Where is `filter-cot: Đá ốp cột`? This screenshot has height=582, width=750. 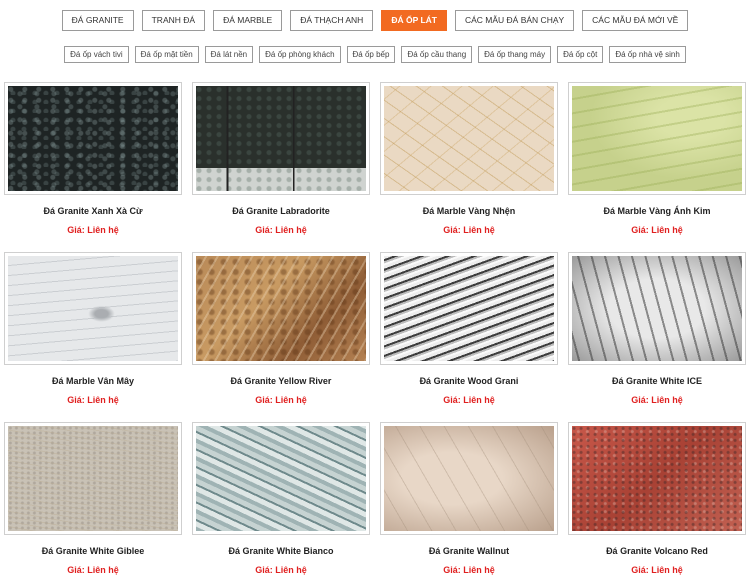 filter-cot: Đá ốp cột is located at coordinates (580, 54).